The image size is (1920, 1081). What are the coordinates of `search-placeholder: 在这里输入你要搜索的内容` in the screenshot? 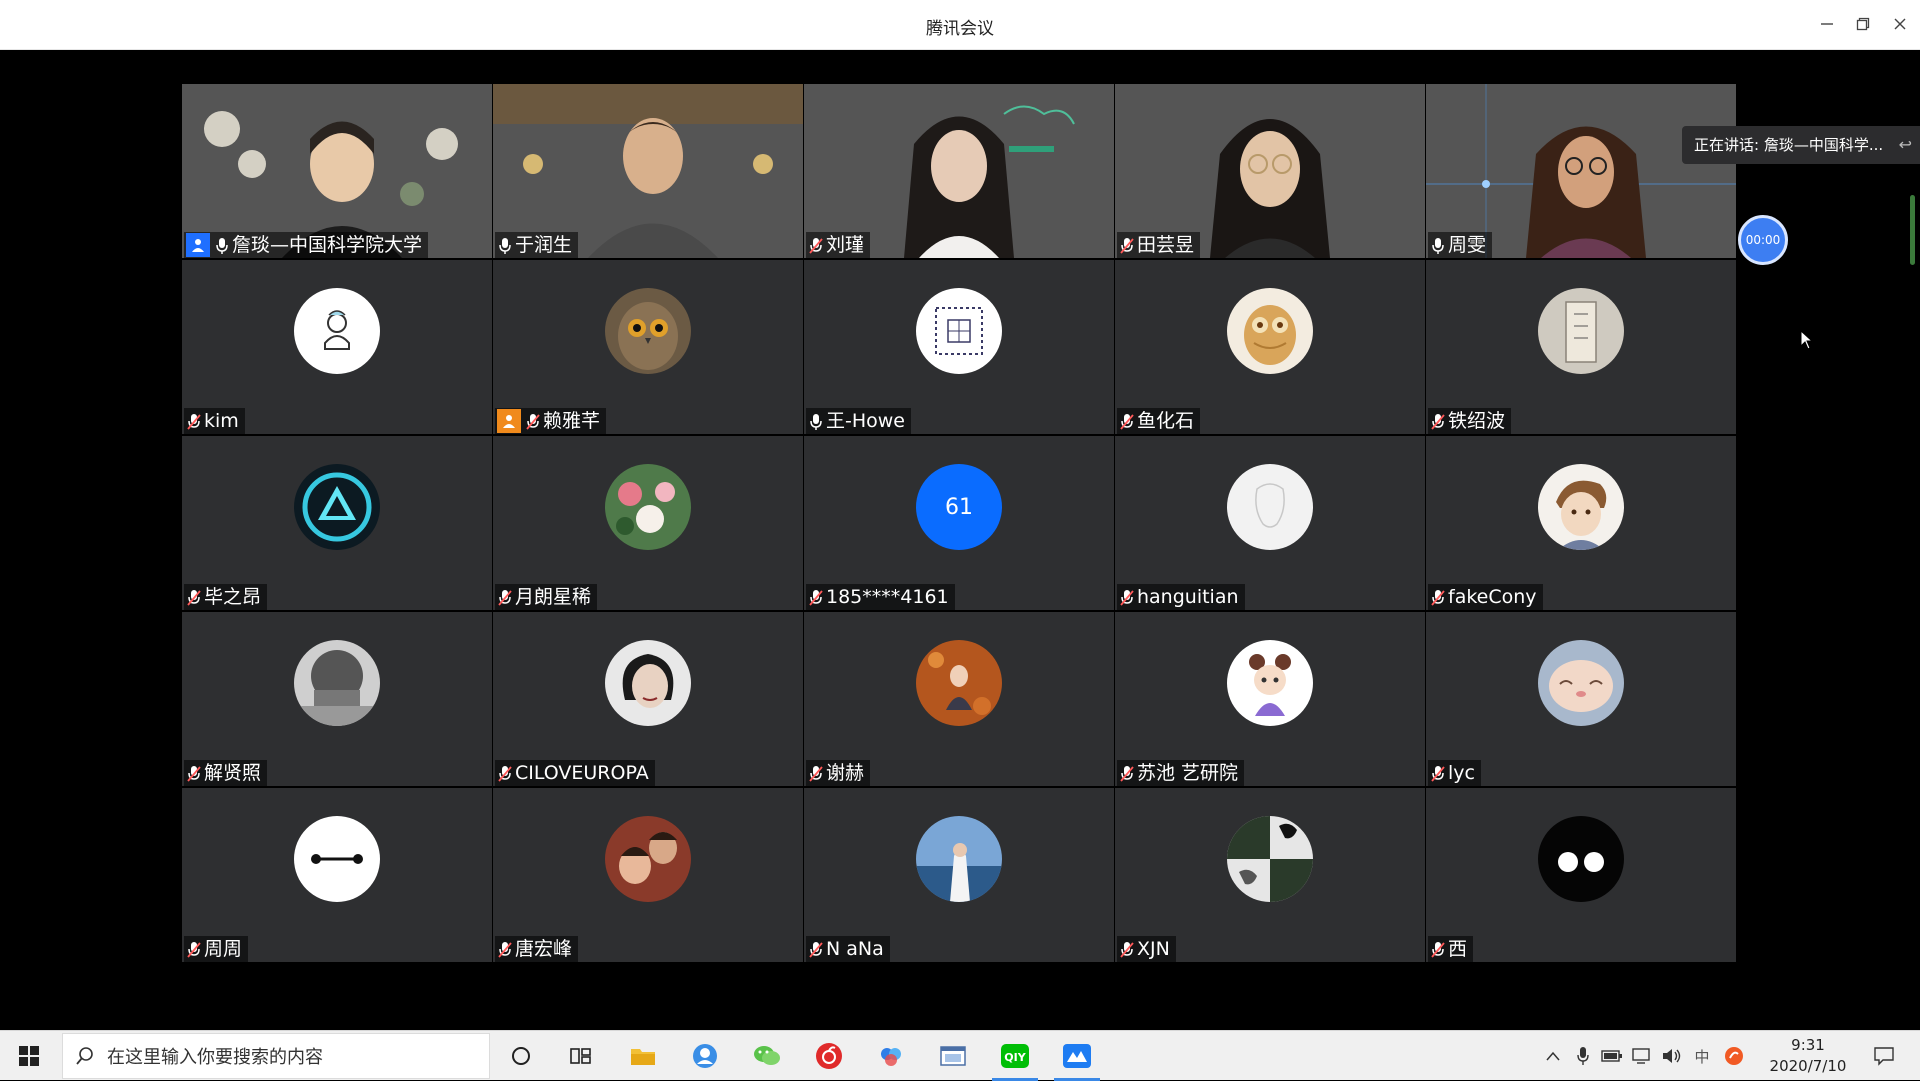 It's located at (215, 1057).